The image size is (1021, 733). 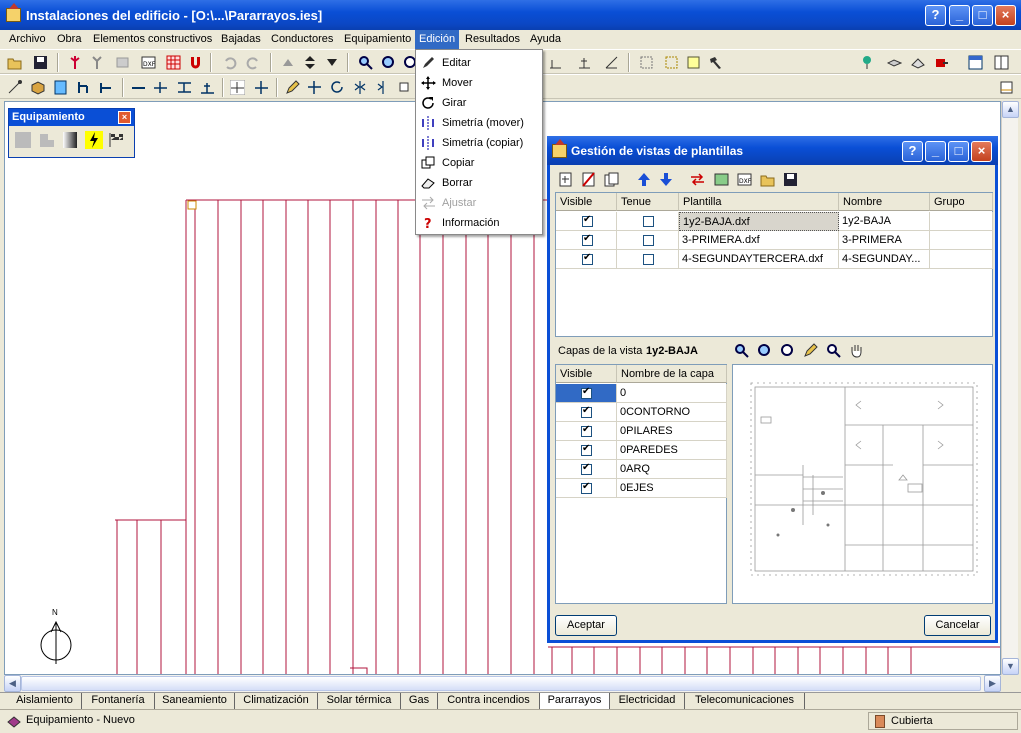 What do you see at coordinates (70, 140) in the screenshot?
I see `gradient-bar-icon` at bounding box center [70, 140].